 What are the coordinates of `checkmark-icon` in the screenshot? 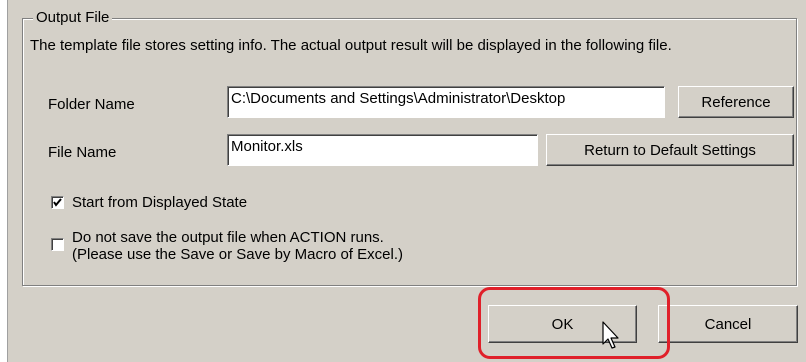 It's located at (57, 202).